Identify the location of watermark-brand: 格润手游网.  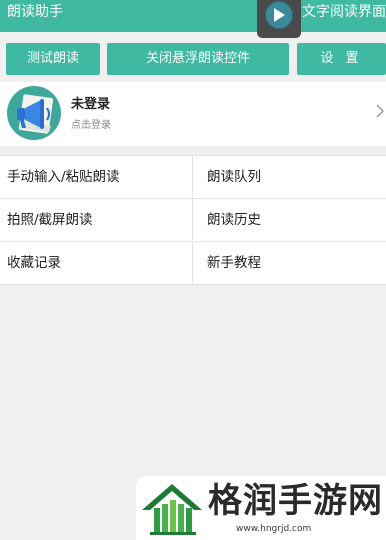
(295, 501).